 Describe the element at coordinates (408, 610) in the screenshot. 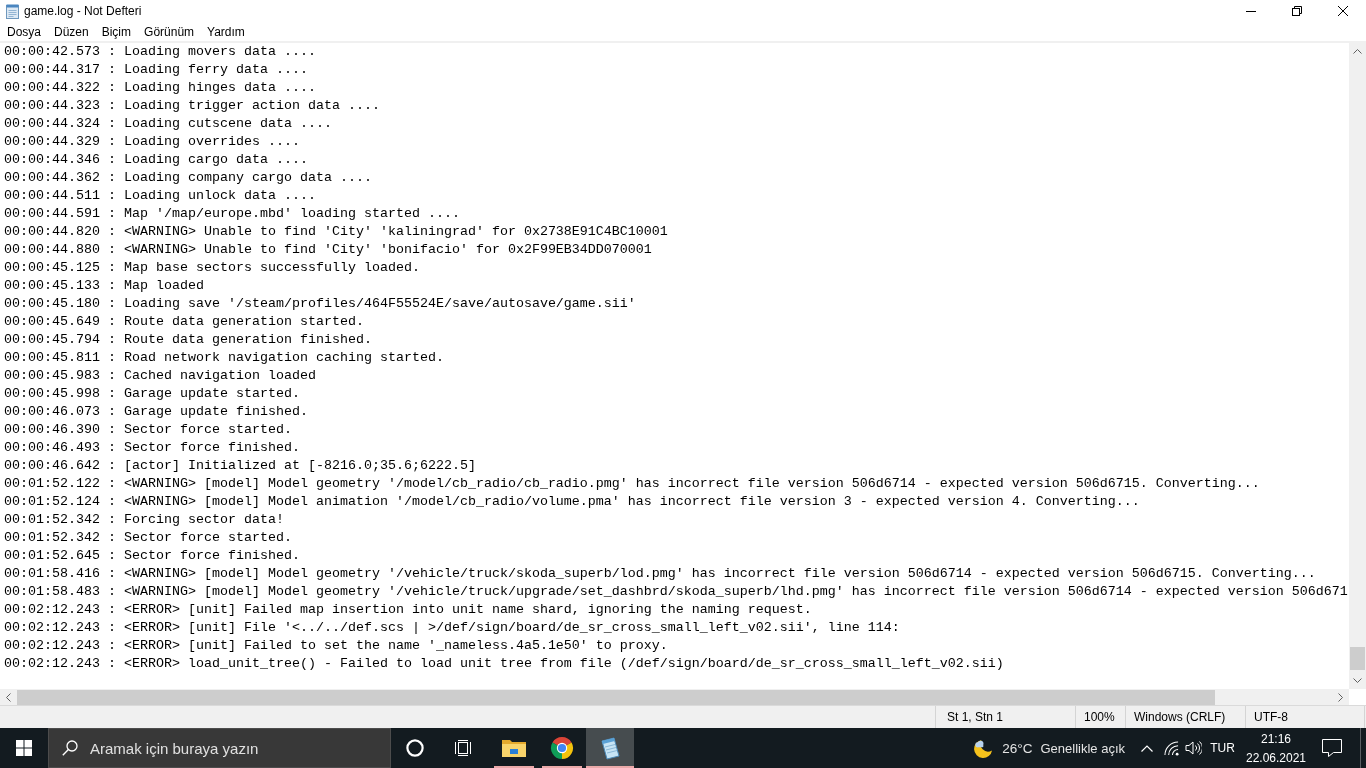

I see `log-line: 00:02:12.243 : <ERROR> [unit] Failed map insertion into unit name shard, ignoring the naming request.` at that location.